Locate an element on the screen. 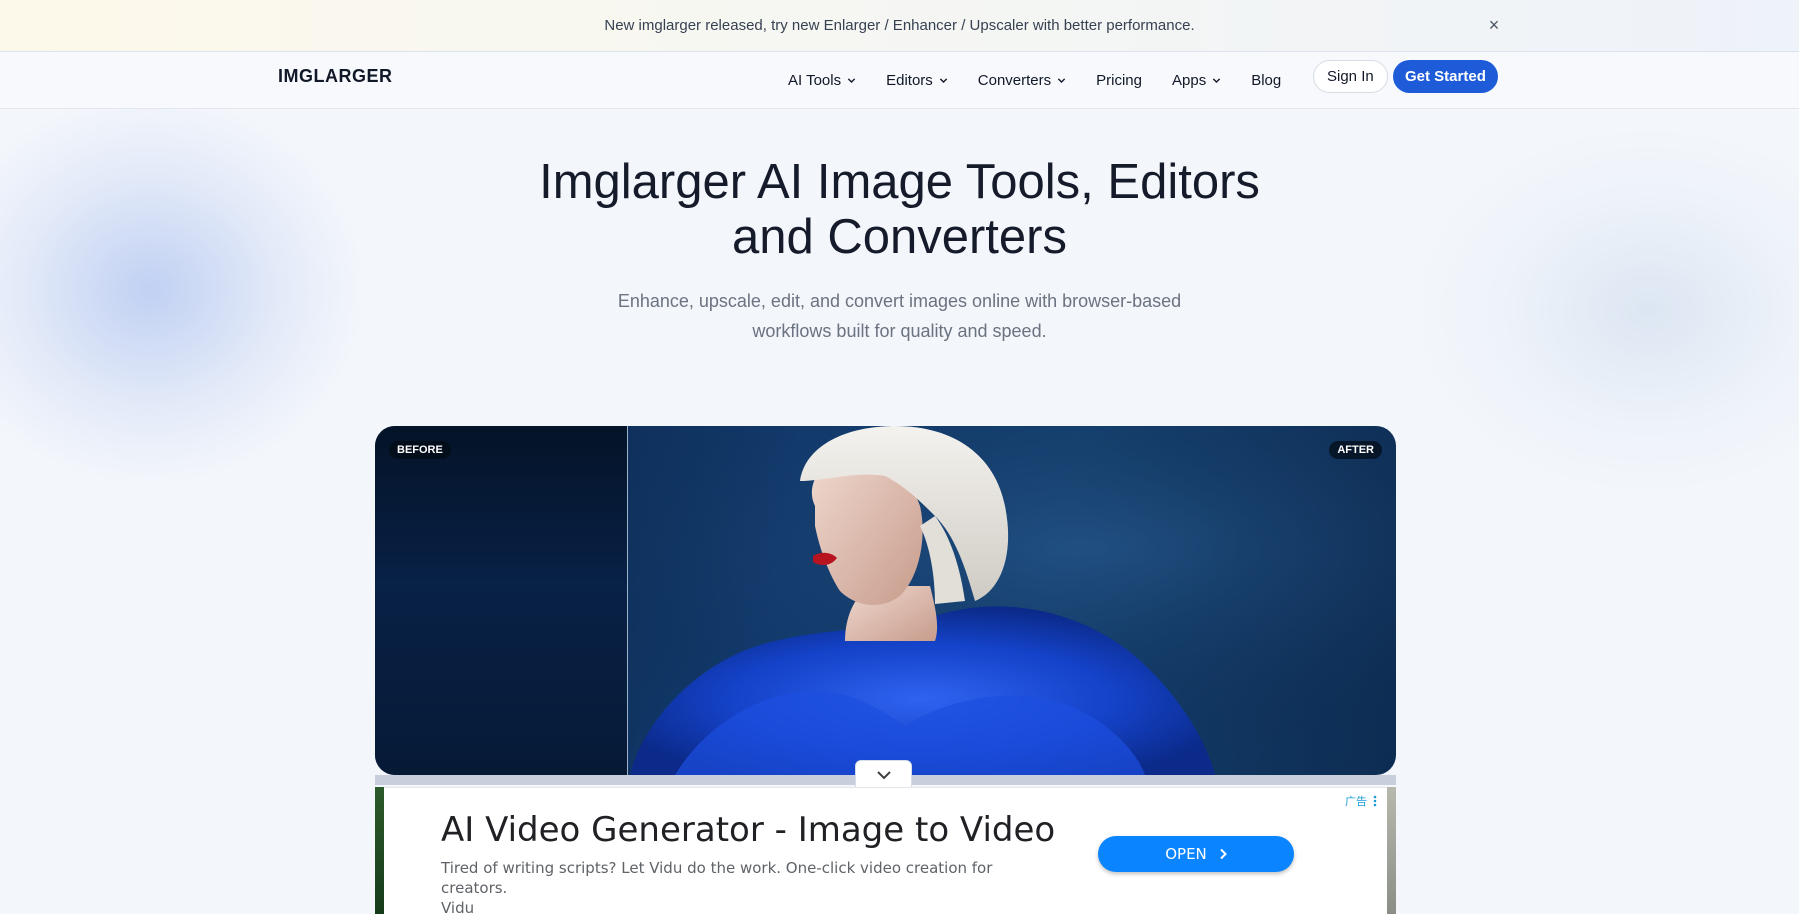 The image size is (1799, 914). nav-item-pricing: Pricing is located at coordinates (1119, 80).